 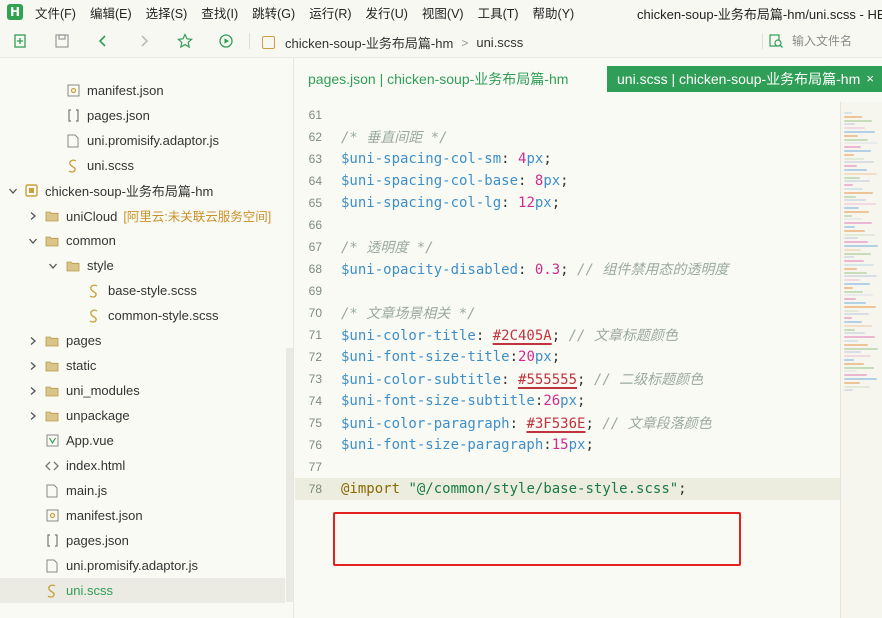 What do you see at coordinates (142, 415) in the screenshot?
I see `tree-item: unpackage` at bounding box center [142, 415].